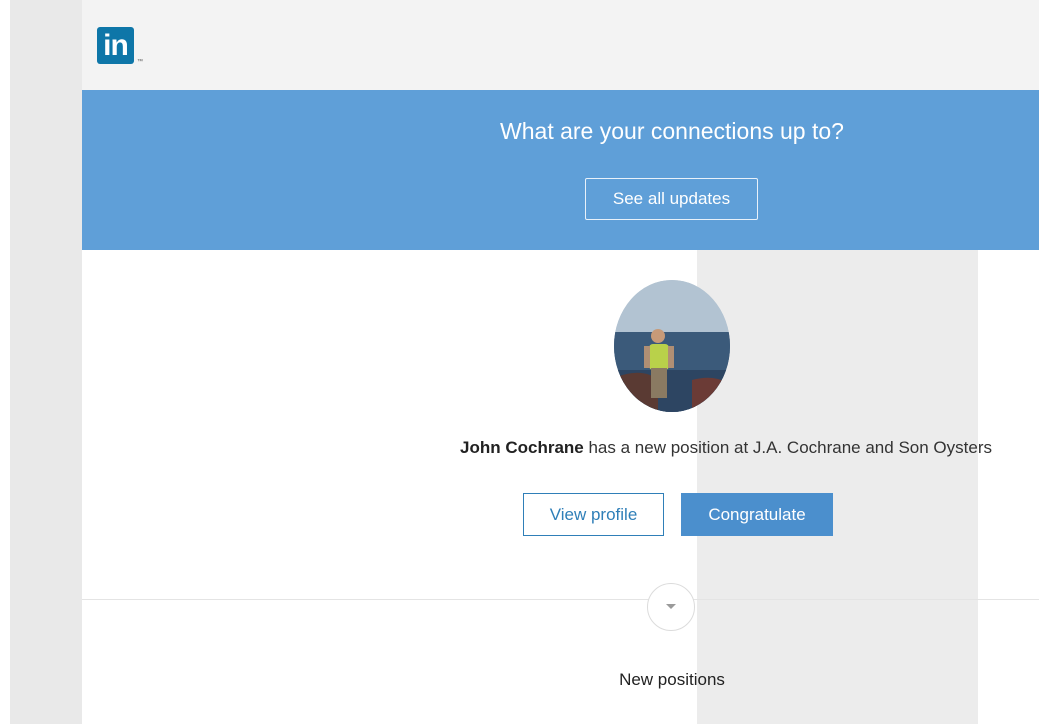 This screenshot has width=1039, height=724. Describe the element at coordinates (1008, 487) in the screenshot. I see `right-margin` at that location.